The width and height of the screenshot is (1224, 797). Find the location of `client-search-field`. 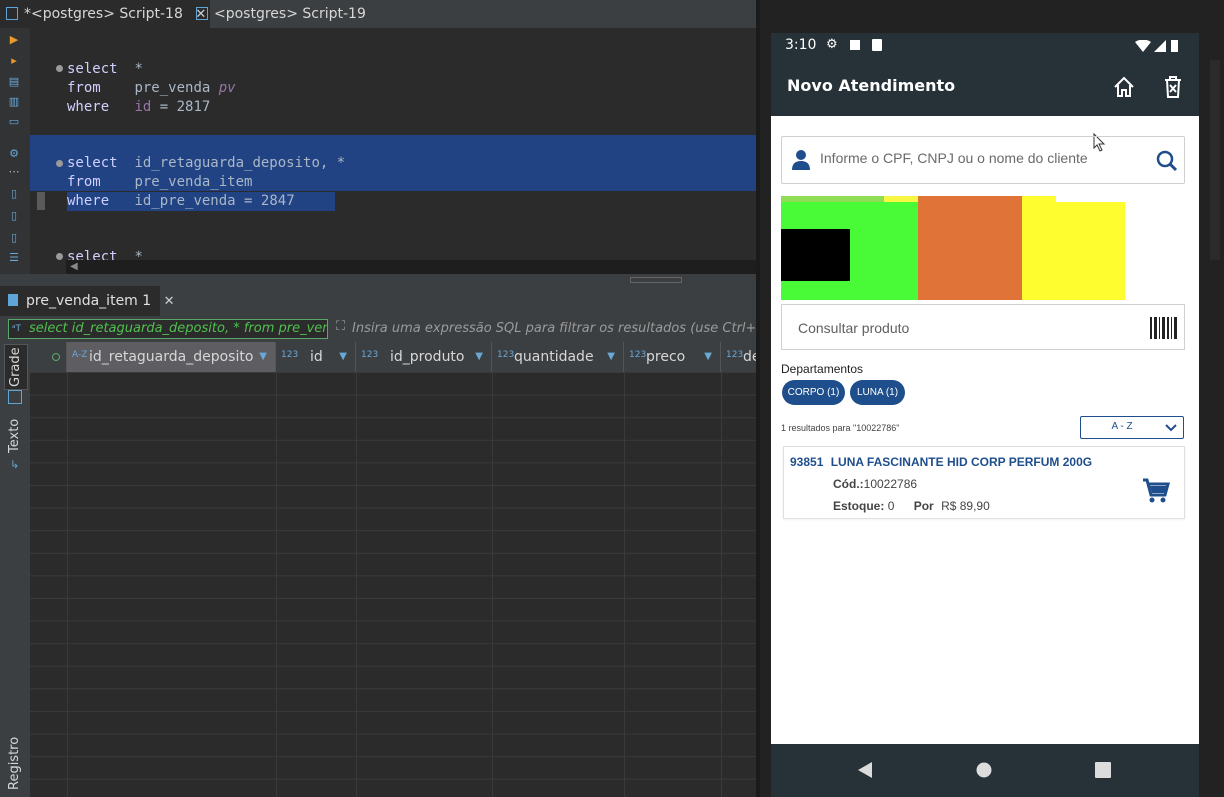

client-search-field is located at coordinates (983, 160).